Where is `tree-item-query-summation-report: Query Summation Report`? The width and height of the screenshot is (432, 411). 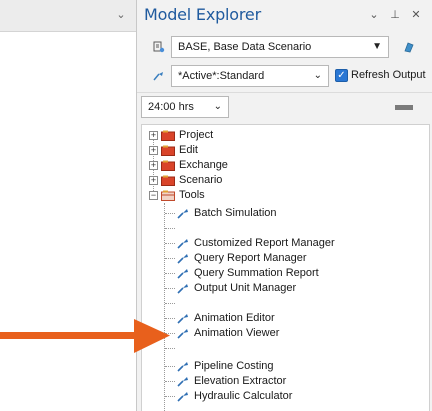
tree-item-query-summation-report: Query Summation Report is located at coordinates (296, 273).